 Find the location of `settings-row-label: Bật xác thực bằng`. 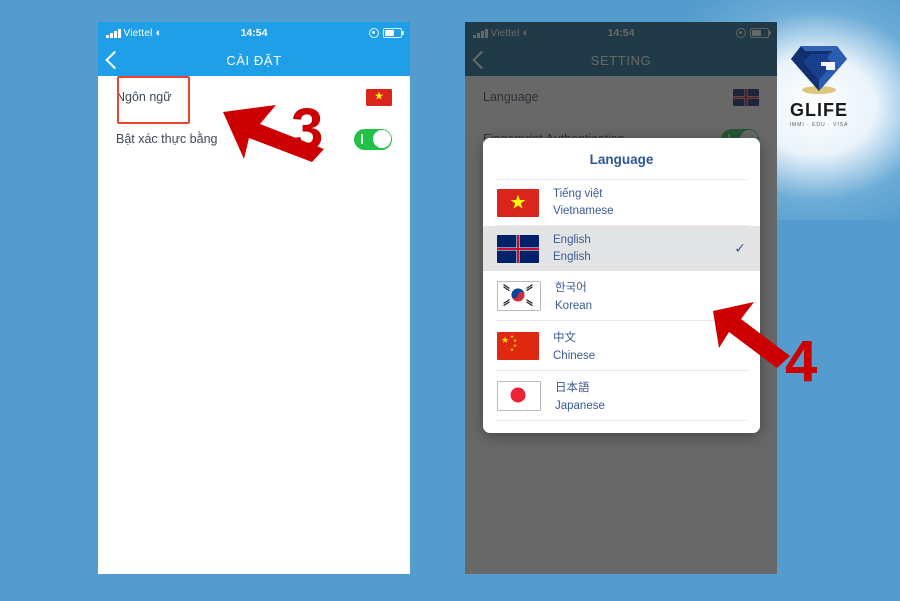

settings-row-label: Bật xác thực bằng is located at coordinates (167, 139).